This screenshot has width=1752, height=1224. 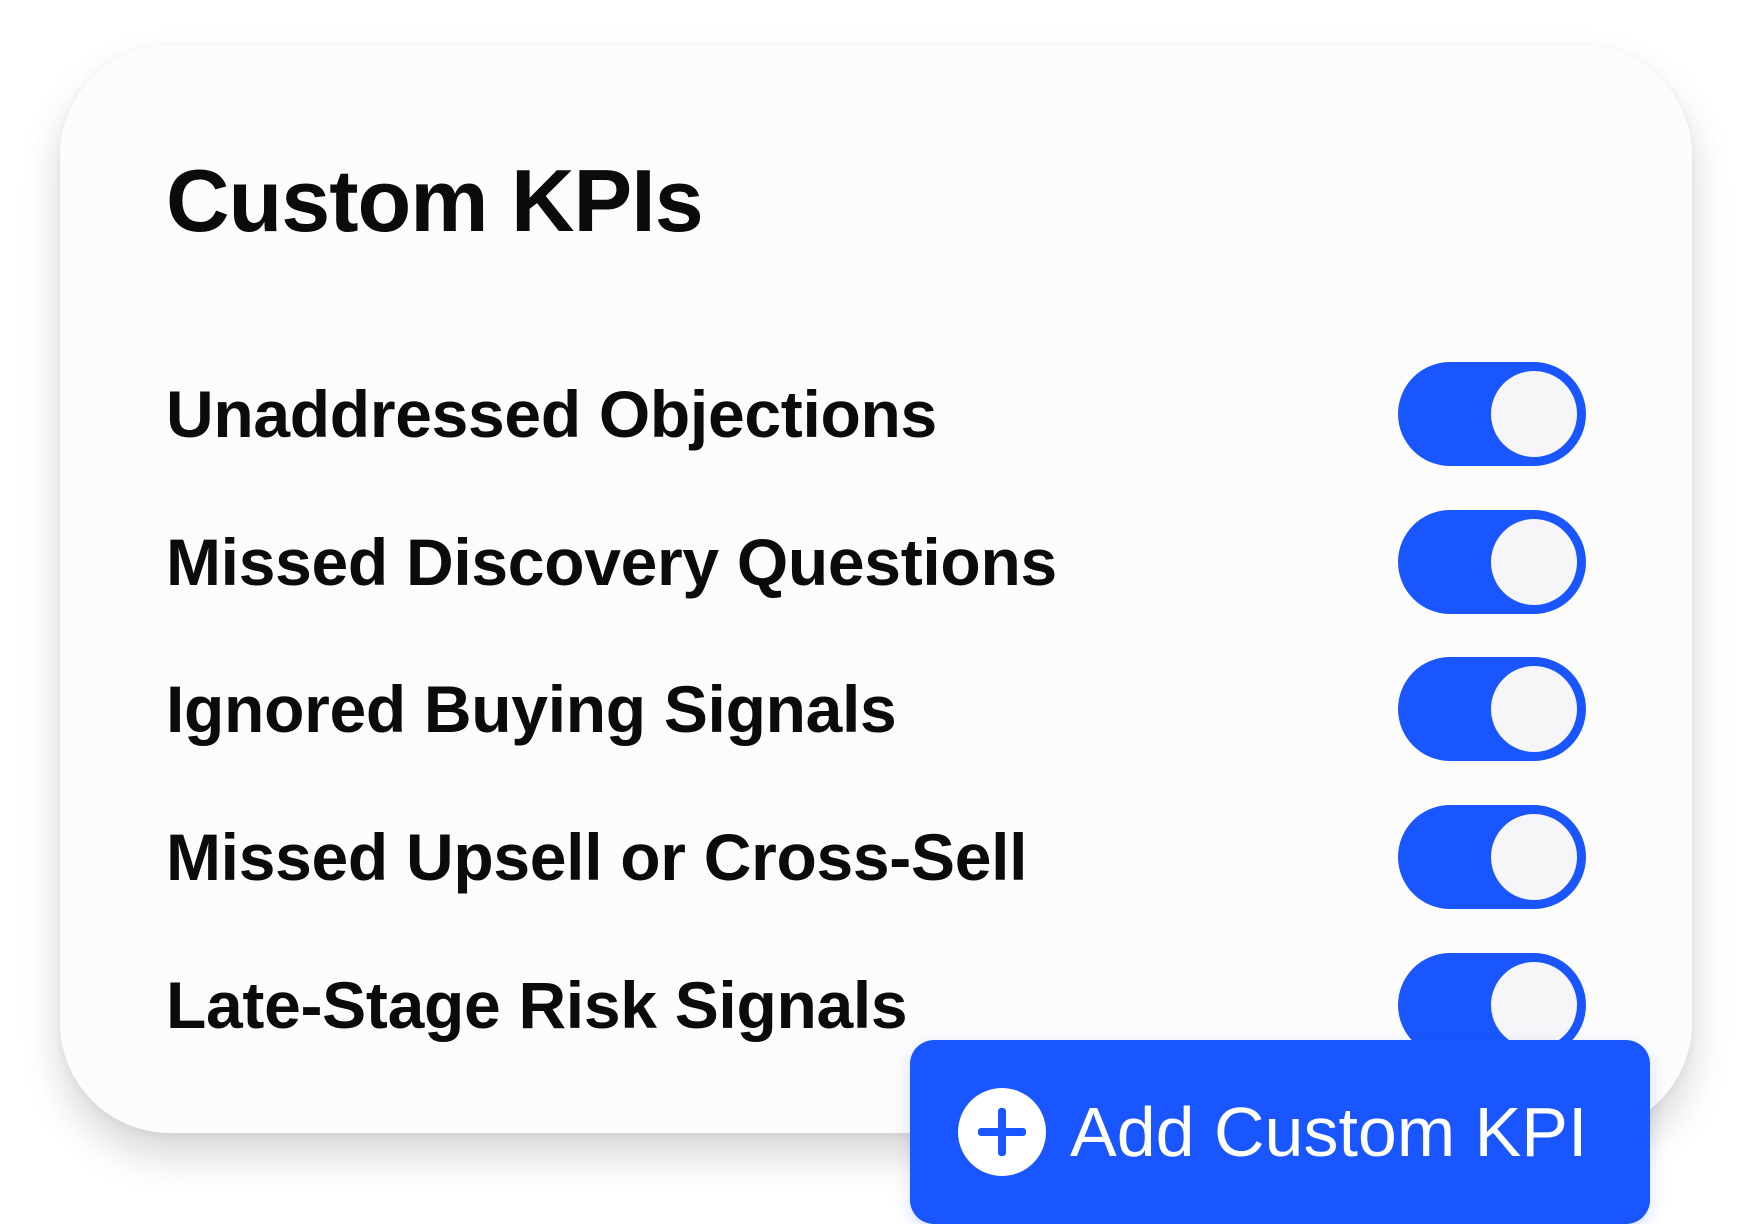 I want to click on kpi-toggle-missed-discovery-questions, so click(x=1492, y=562).